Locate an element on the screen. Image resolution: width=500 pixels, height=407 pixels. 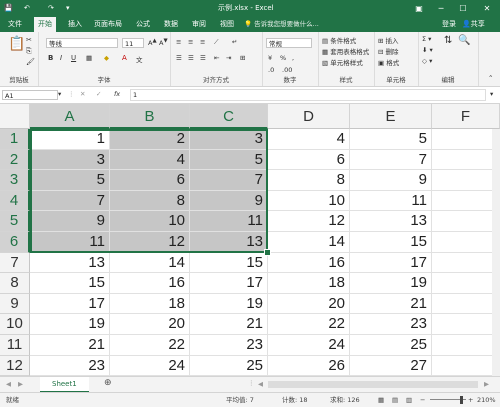
cell-f1 is located at coordinates (466, 139).